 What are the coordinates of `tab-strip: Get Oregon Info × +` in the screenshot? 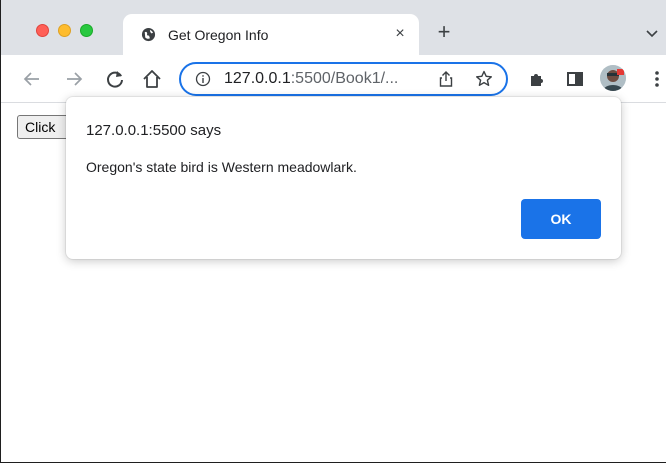 It's located at (333, 27).